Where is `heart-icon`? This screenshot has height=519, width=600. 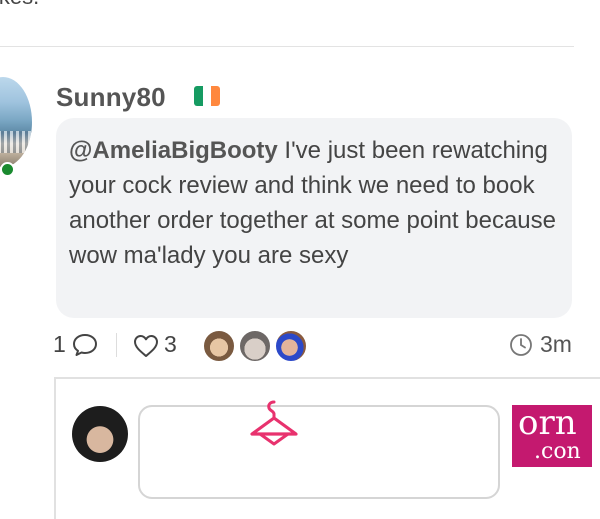
heart-icon is located at coordinates (146, 346).